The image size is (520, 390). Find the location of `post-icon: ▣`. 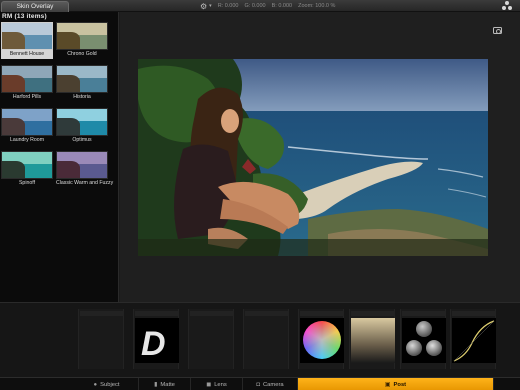

post-icon: ▣ is located at coordinates (387, 385).